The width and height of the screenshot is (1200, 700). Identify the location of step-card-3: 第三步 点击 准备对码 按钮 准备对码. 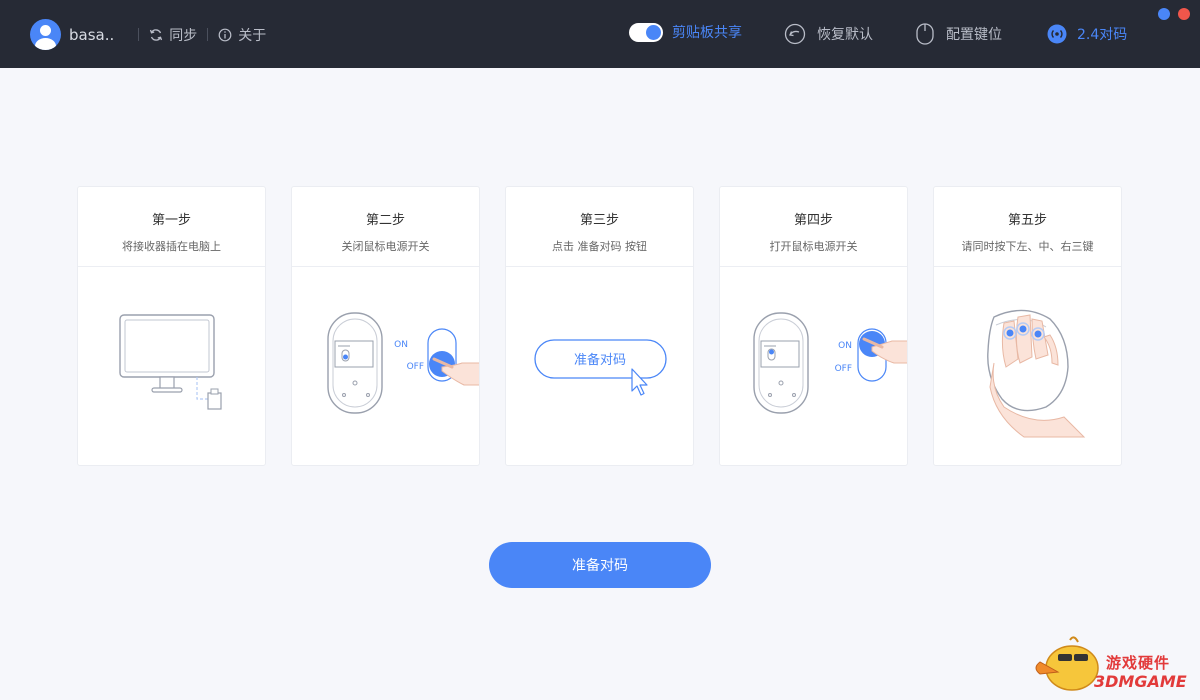
(599, 326).